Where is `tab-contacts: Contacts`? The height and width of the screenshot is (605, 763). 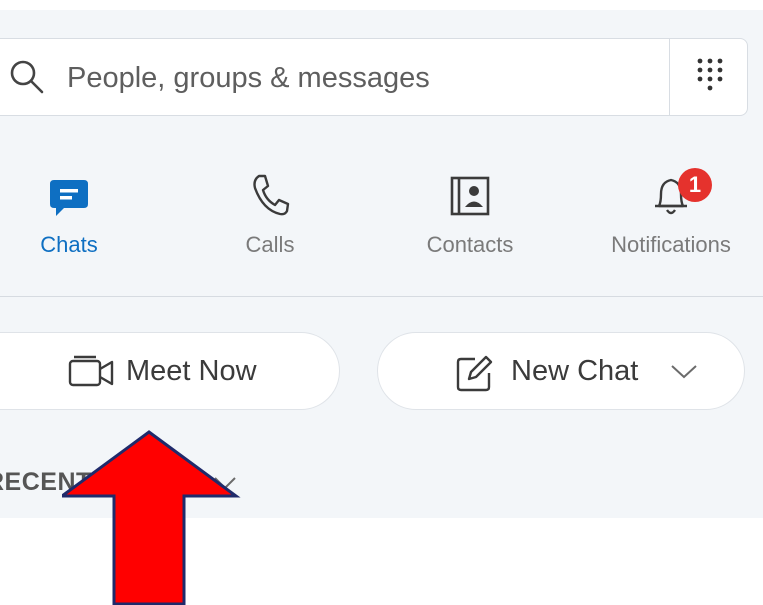 tab-contacts: Contacts is located at coordinates (470, 215).